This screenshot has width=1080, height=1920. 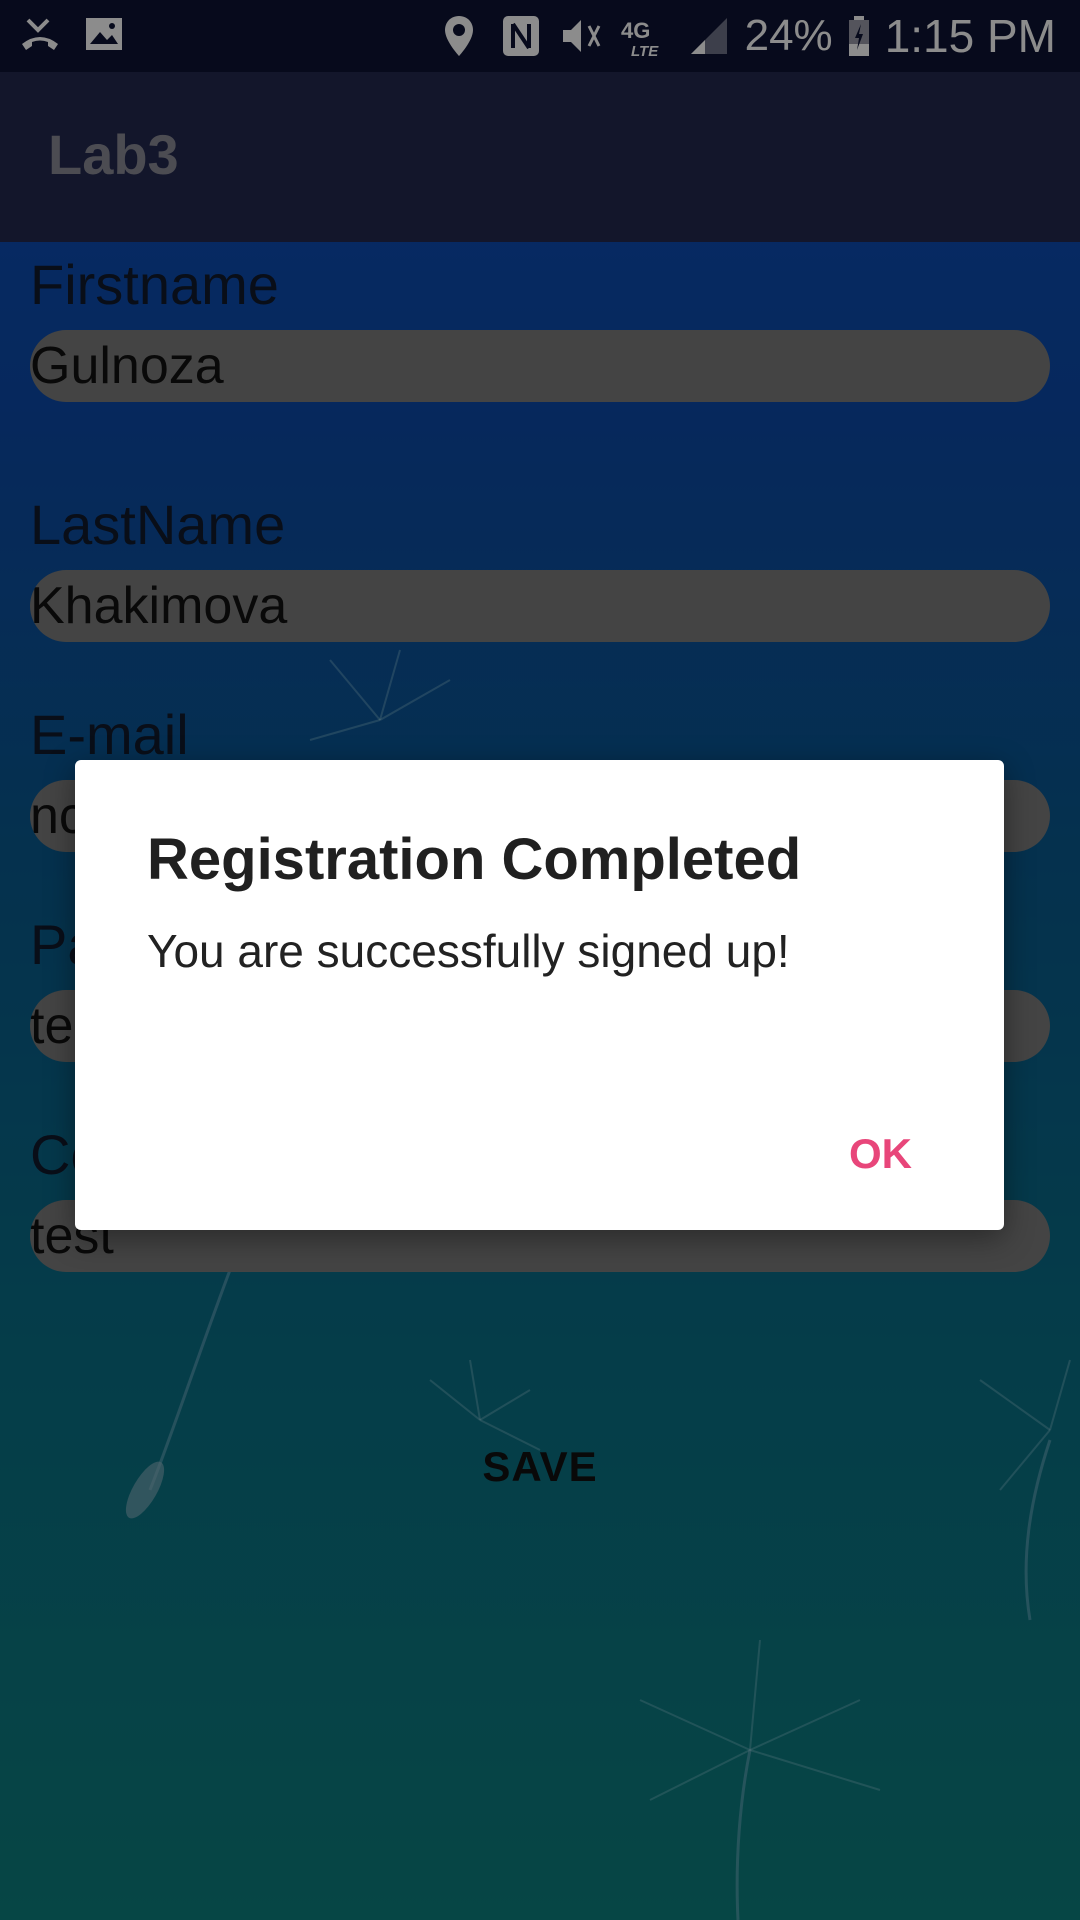 What do you see at coordinates (468, 951) in the screenshot?
I see `dialog-message: You are successfully signed up!` at bounding box center [468, 951].